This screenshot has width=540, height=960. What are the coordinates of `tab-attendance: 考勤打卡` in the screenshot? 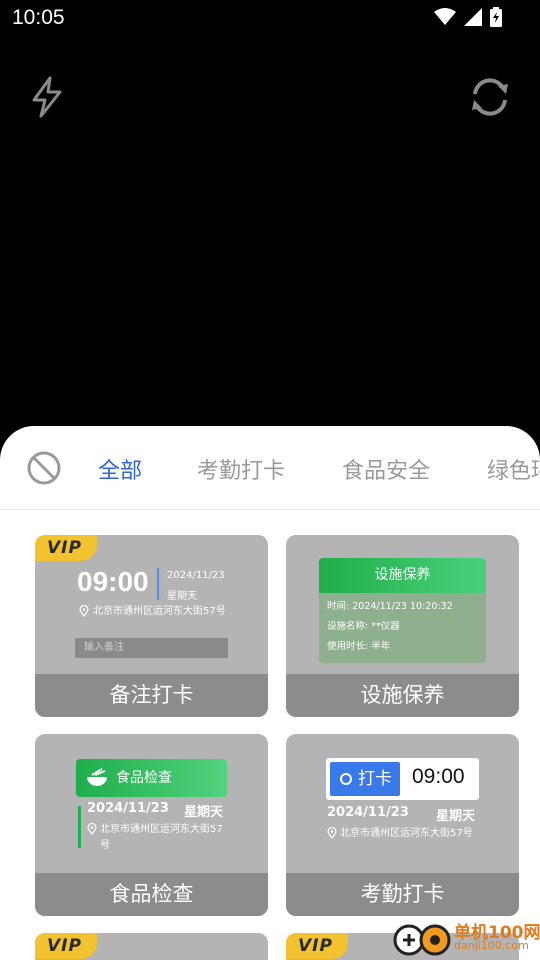 It's located at (241, 469).